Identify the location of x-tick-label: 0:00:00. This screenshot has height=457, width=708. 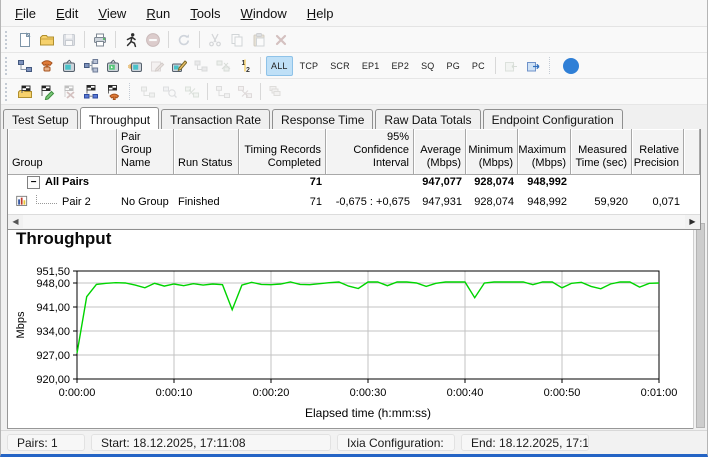
(77, 393).